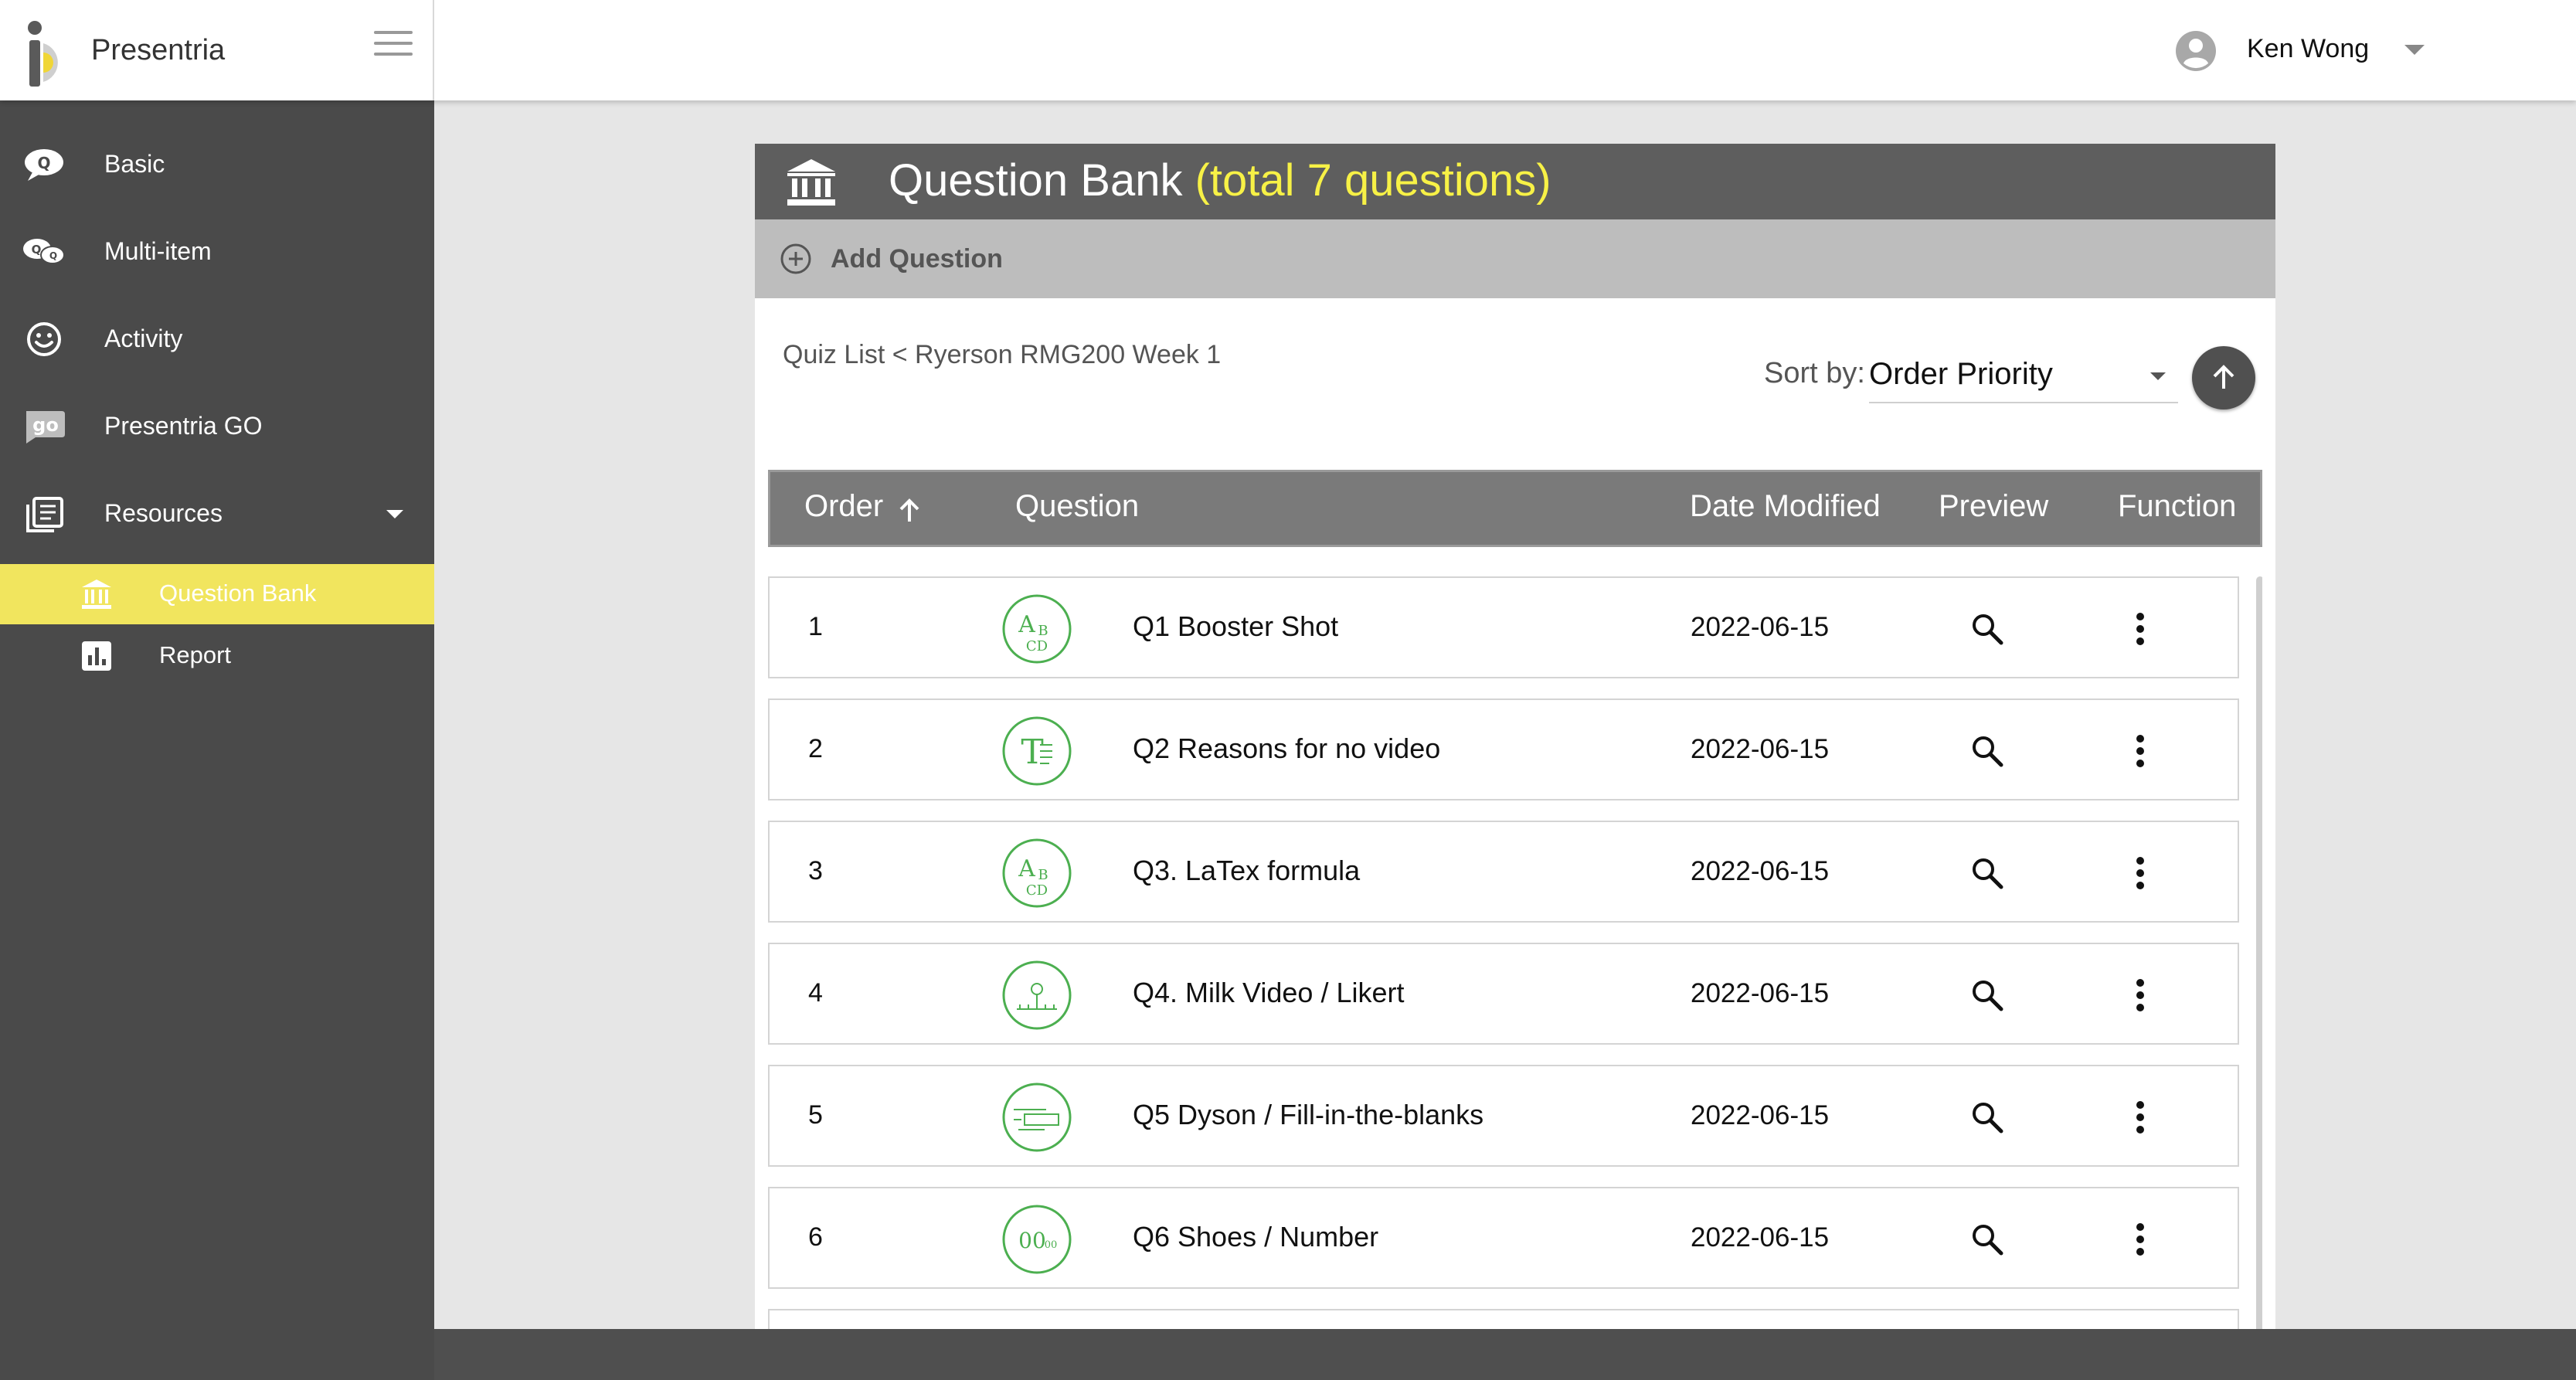 The width and height of the screenshot is (2576, 1380). Describe the element at coordinates (1503, 627) in the screenshot. I see `table-row: 1 A B CD Q1 Booster Shot 2022-06-15` at that location.